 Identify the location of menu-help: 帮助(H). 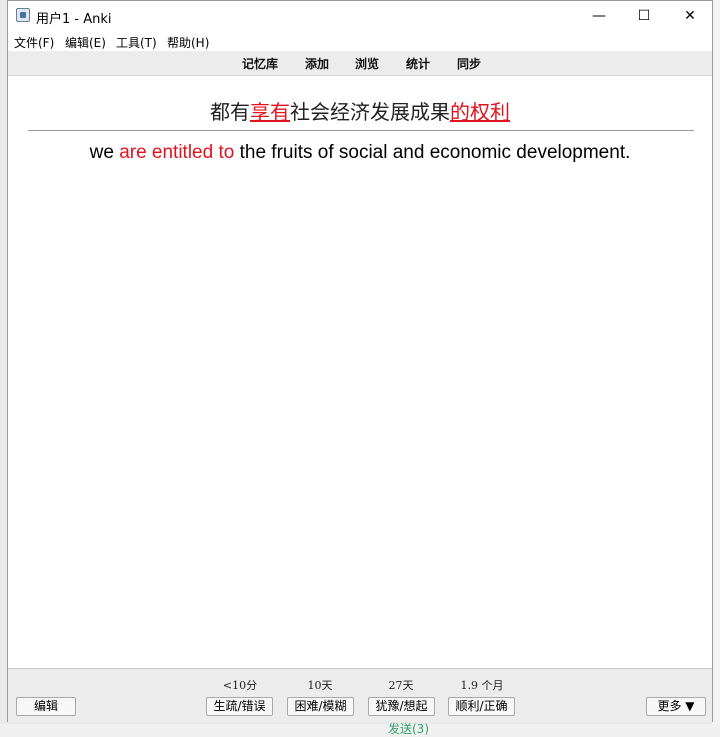
(188, 42).